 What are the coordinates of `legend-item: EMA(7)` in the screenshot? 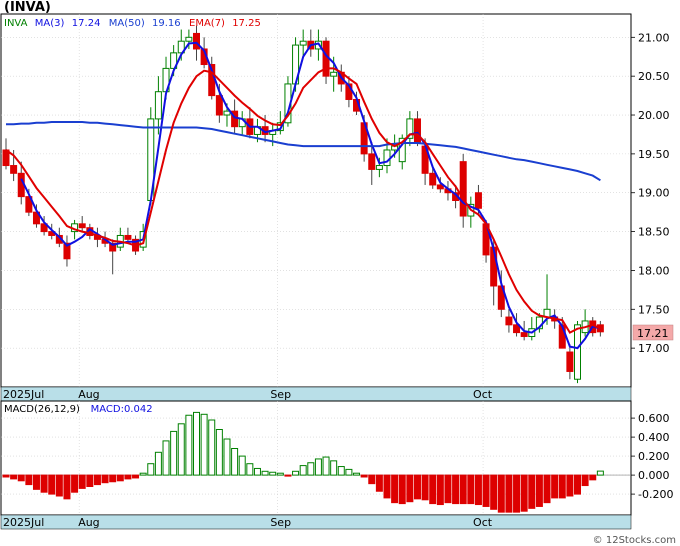 It's located at (207, 23).